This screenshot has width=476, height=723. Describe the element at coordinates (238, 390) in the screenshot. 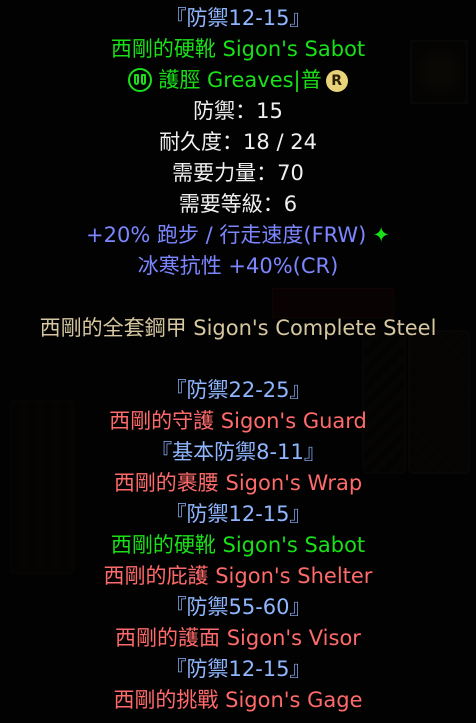

I see `set-piece-range: 『防禦22-25』` at that location.